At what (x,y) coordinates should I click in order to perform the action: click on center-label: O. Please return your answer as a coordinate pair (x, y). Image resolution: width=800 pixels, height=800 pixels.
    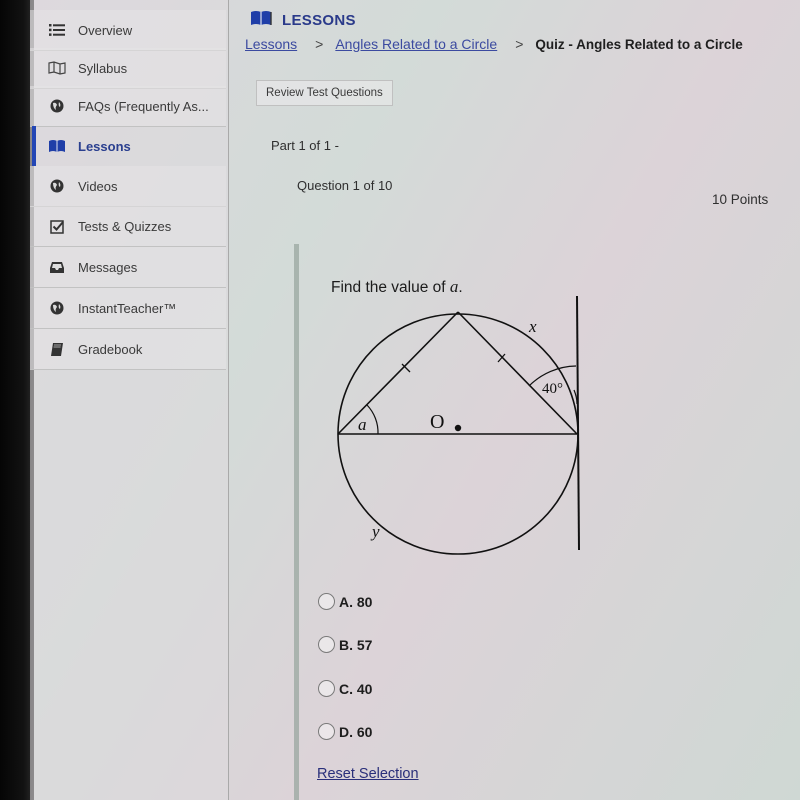
    Looking at the image, I should click on (437, 422).